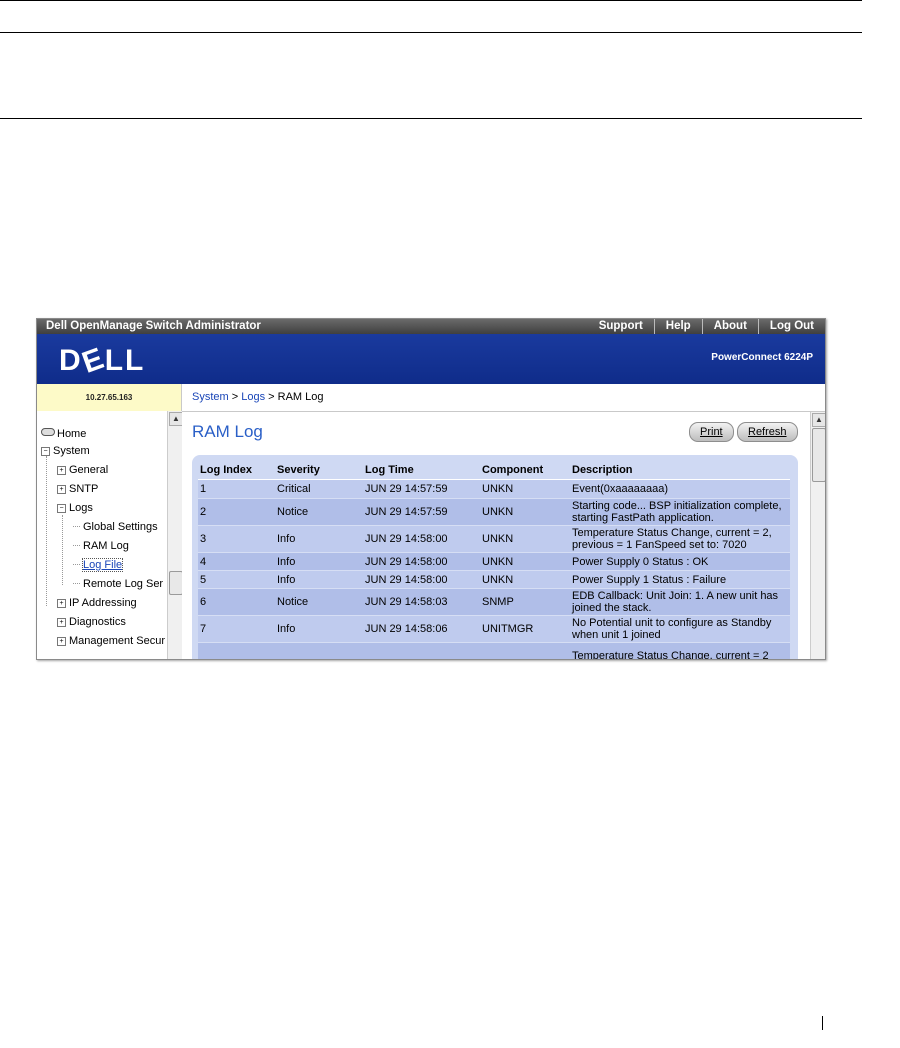 The height and width of the screenshot is (1048, 900). What do you see at coordinates (98, 565) in the screenshot?
I see `tree-item-log-file: Log File` at bounding box center [98, 565].